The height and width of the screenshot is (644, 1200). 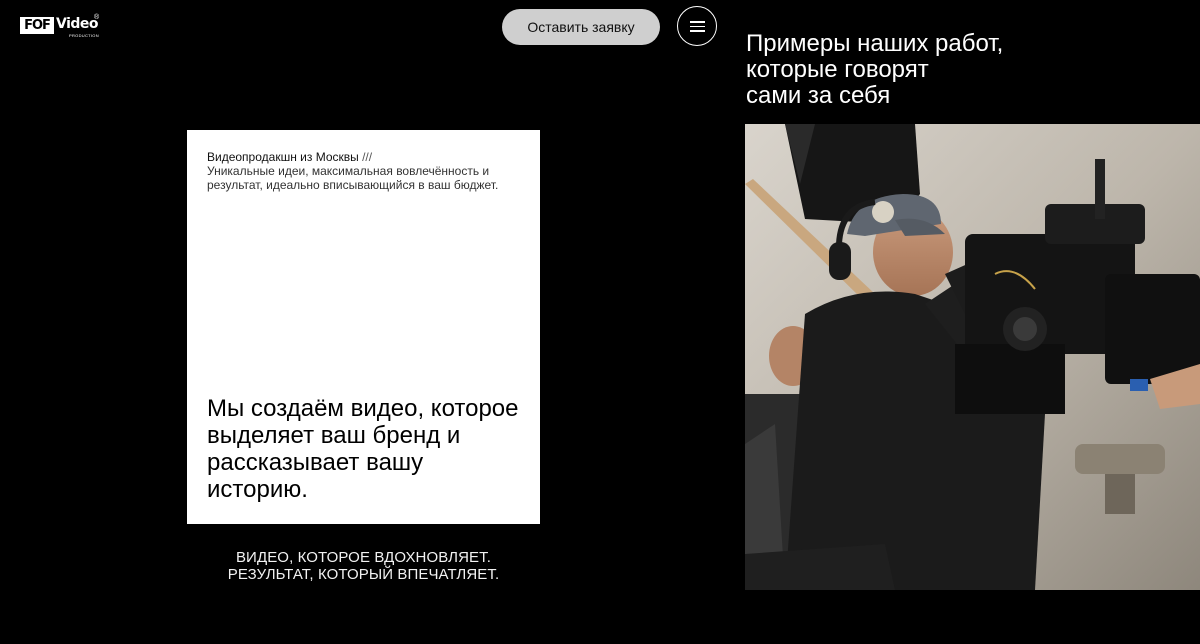 I want to click on works-title-line-2: которые говорят, so click(x=837, y=69).